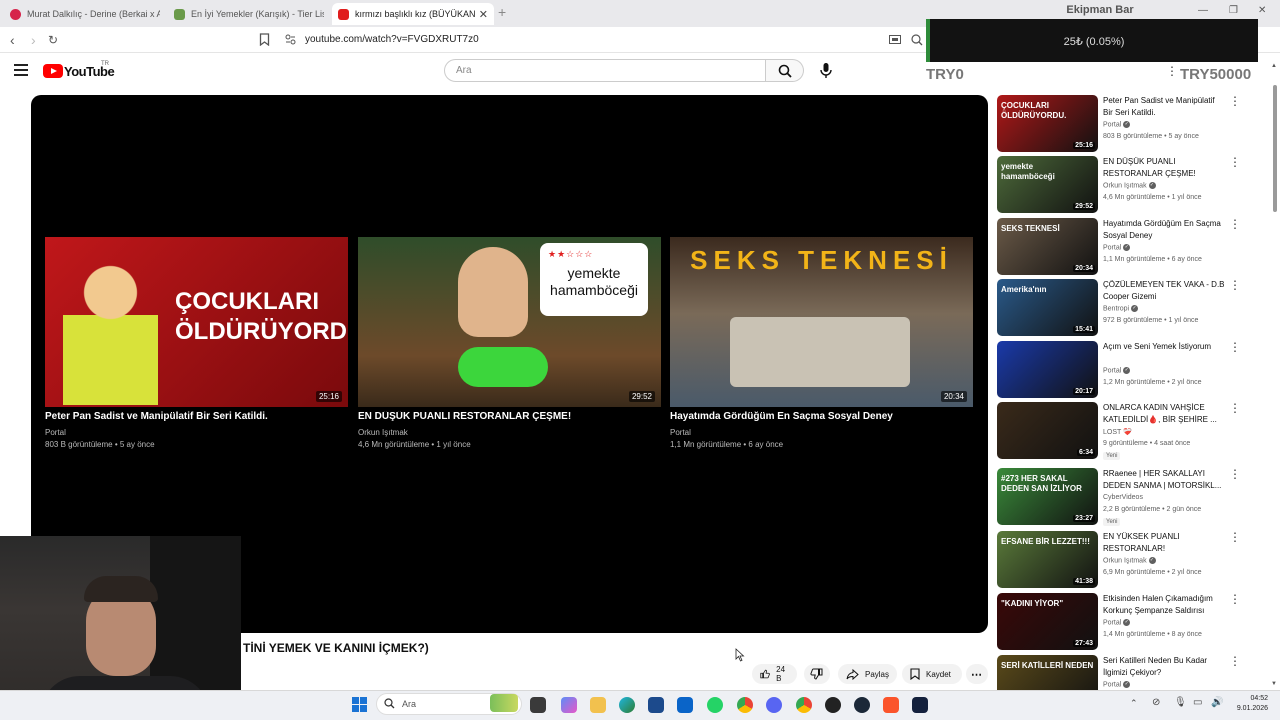 The height and width of the screenshot is (720, 1280). What do you see at coordinates (817, 674) in the screenshot?
I see `dislike-button` at bounding box center [817, 674].